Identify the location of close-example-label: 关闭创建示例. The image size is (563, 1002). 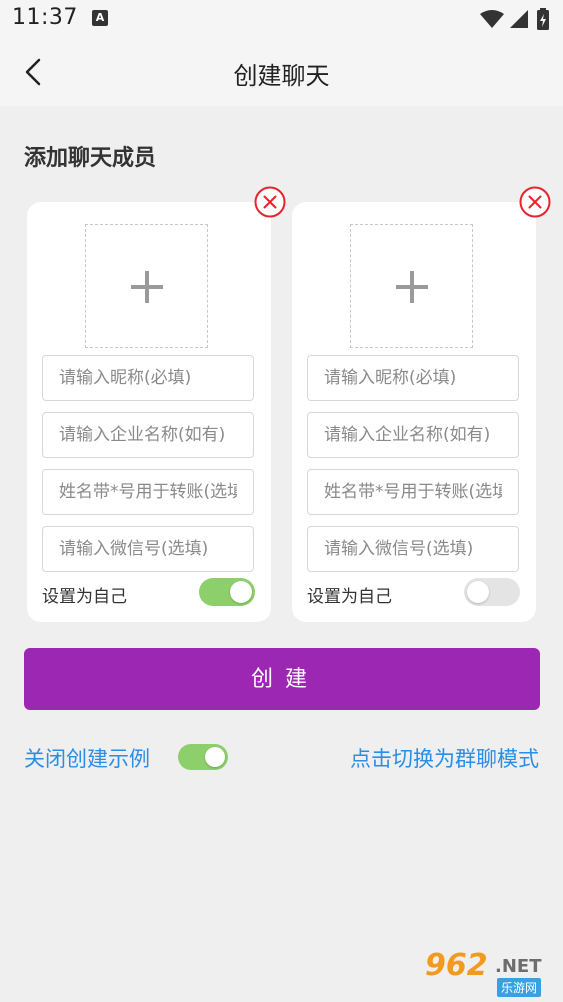
(87, 758).